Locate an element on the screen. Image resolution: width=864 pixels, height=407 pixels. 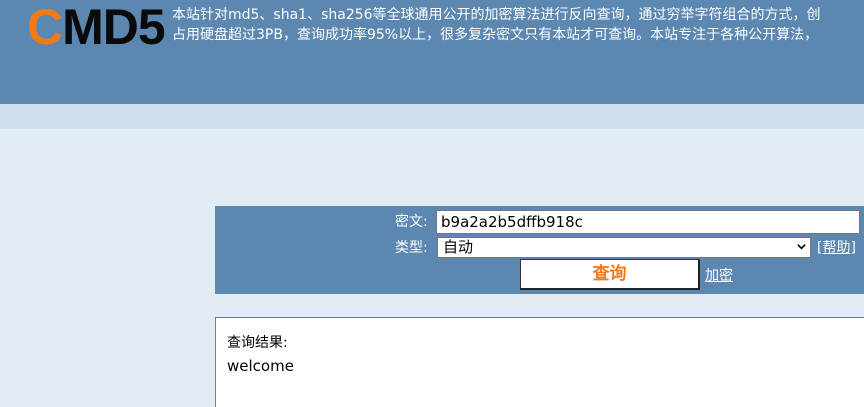
help-link: [帮助] is located at coordinates (836, 248).